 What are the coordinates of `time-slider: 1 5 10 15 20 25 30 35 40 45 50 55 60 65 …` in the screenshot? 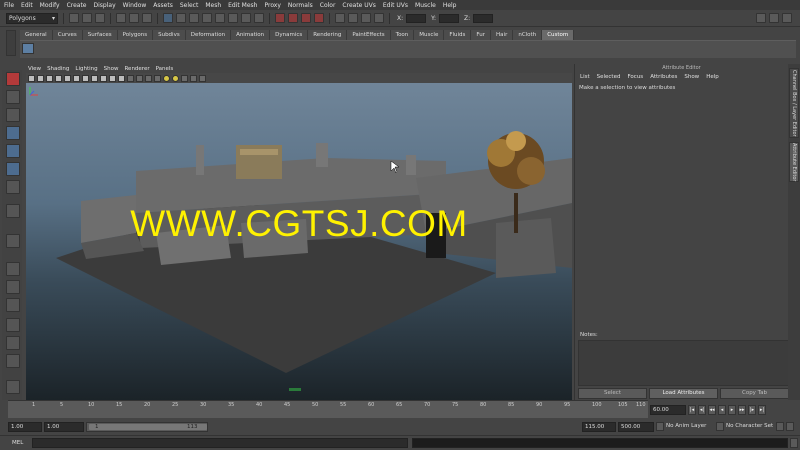 It's located at (328, 409).